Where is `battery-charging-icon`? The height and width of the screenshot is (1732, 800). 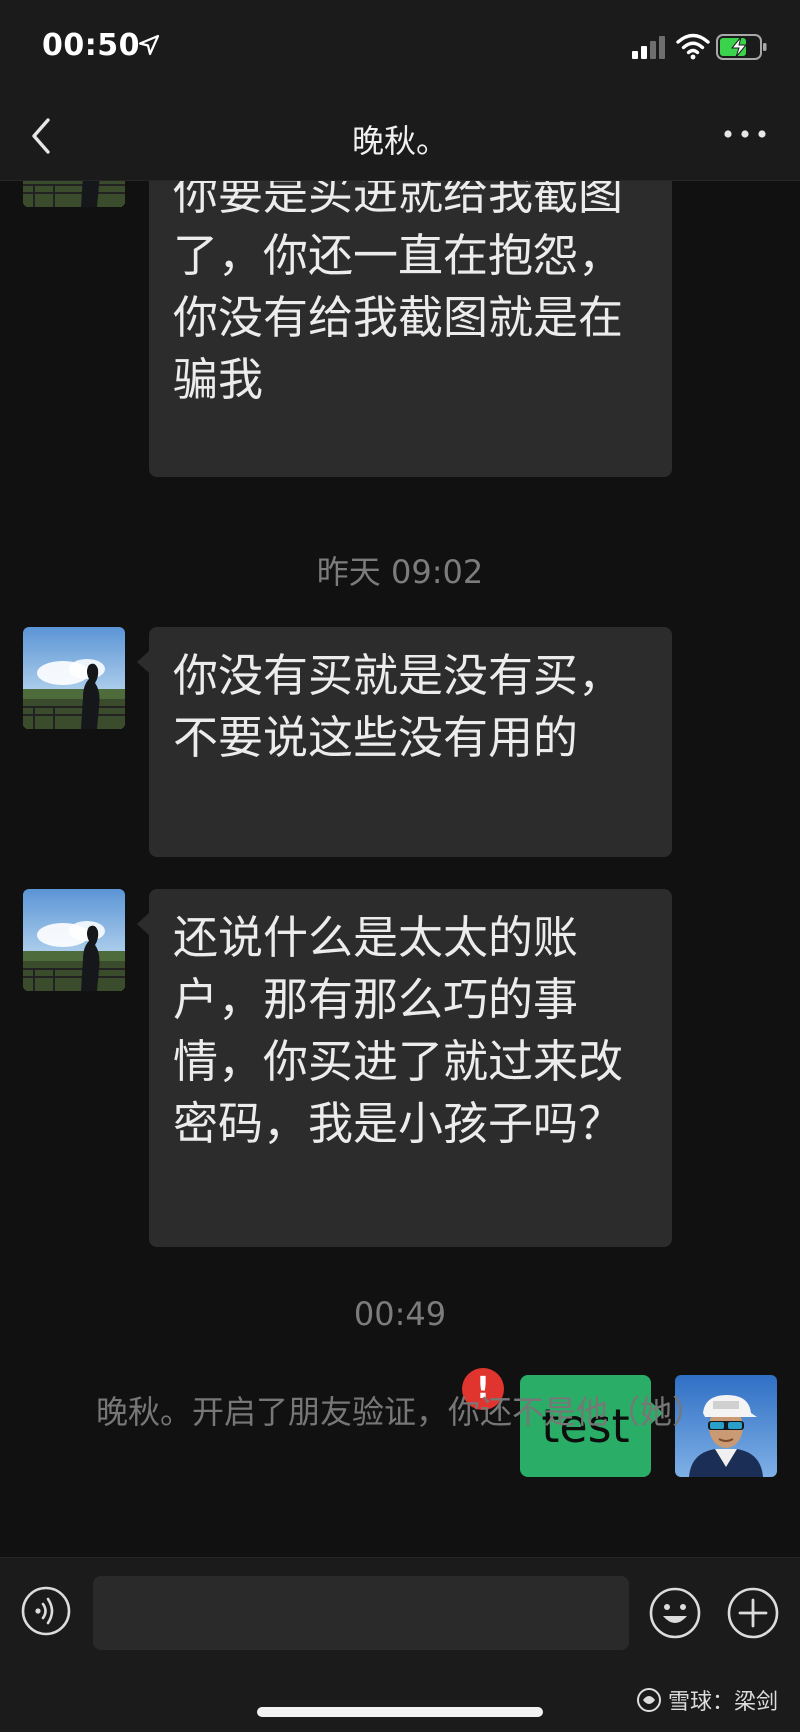
battery-charging-icon is located at coordinates (741, 47).